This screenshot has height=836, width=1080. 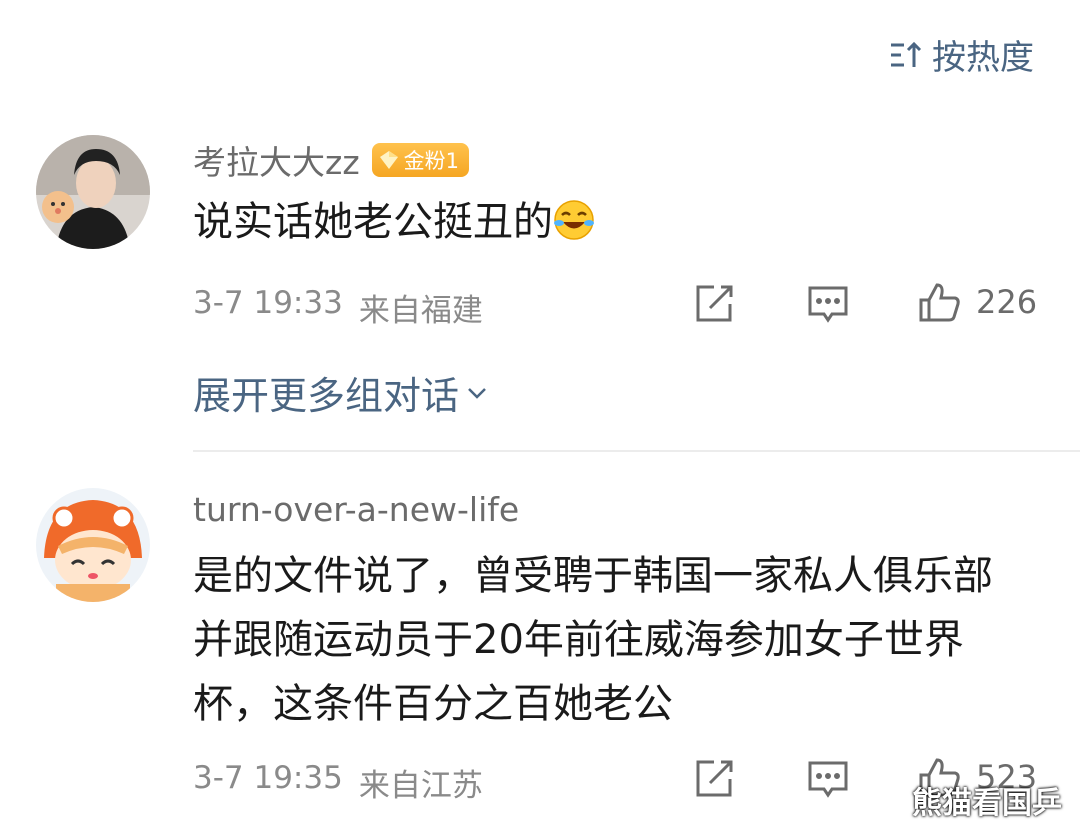 I want to click on username: turn-over-a-new-life, so click(x=356, y=509).